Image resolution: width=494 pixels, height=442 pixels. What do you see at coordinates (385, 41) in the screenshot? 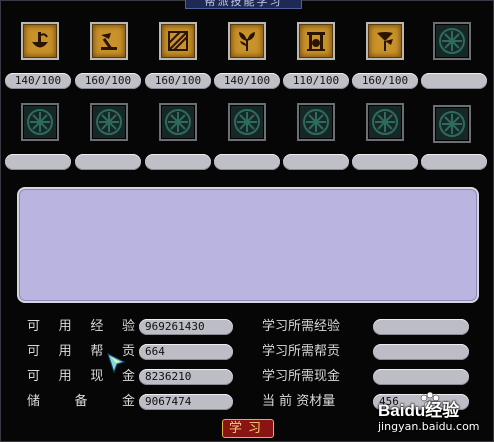
I see `fan-skill-icon` at bounding box center [385, 41].